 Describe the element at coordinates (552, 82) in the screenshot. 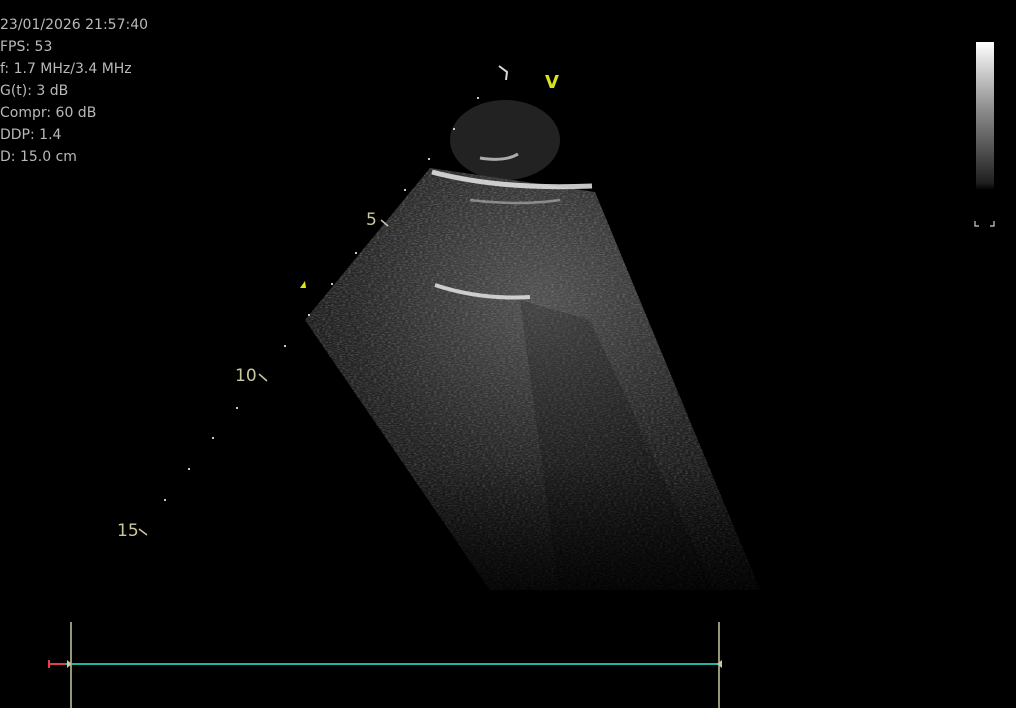

I see `orientation-marker: V` at that location.